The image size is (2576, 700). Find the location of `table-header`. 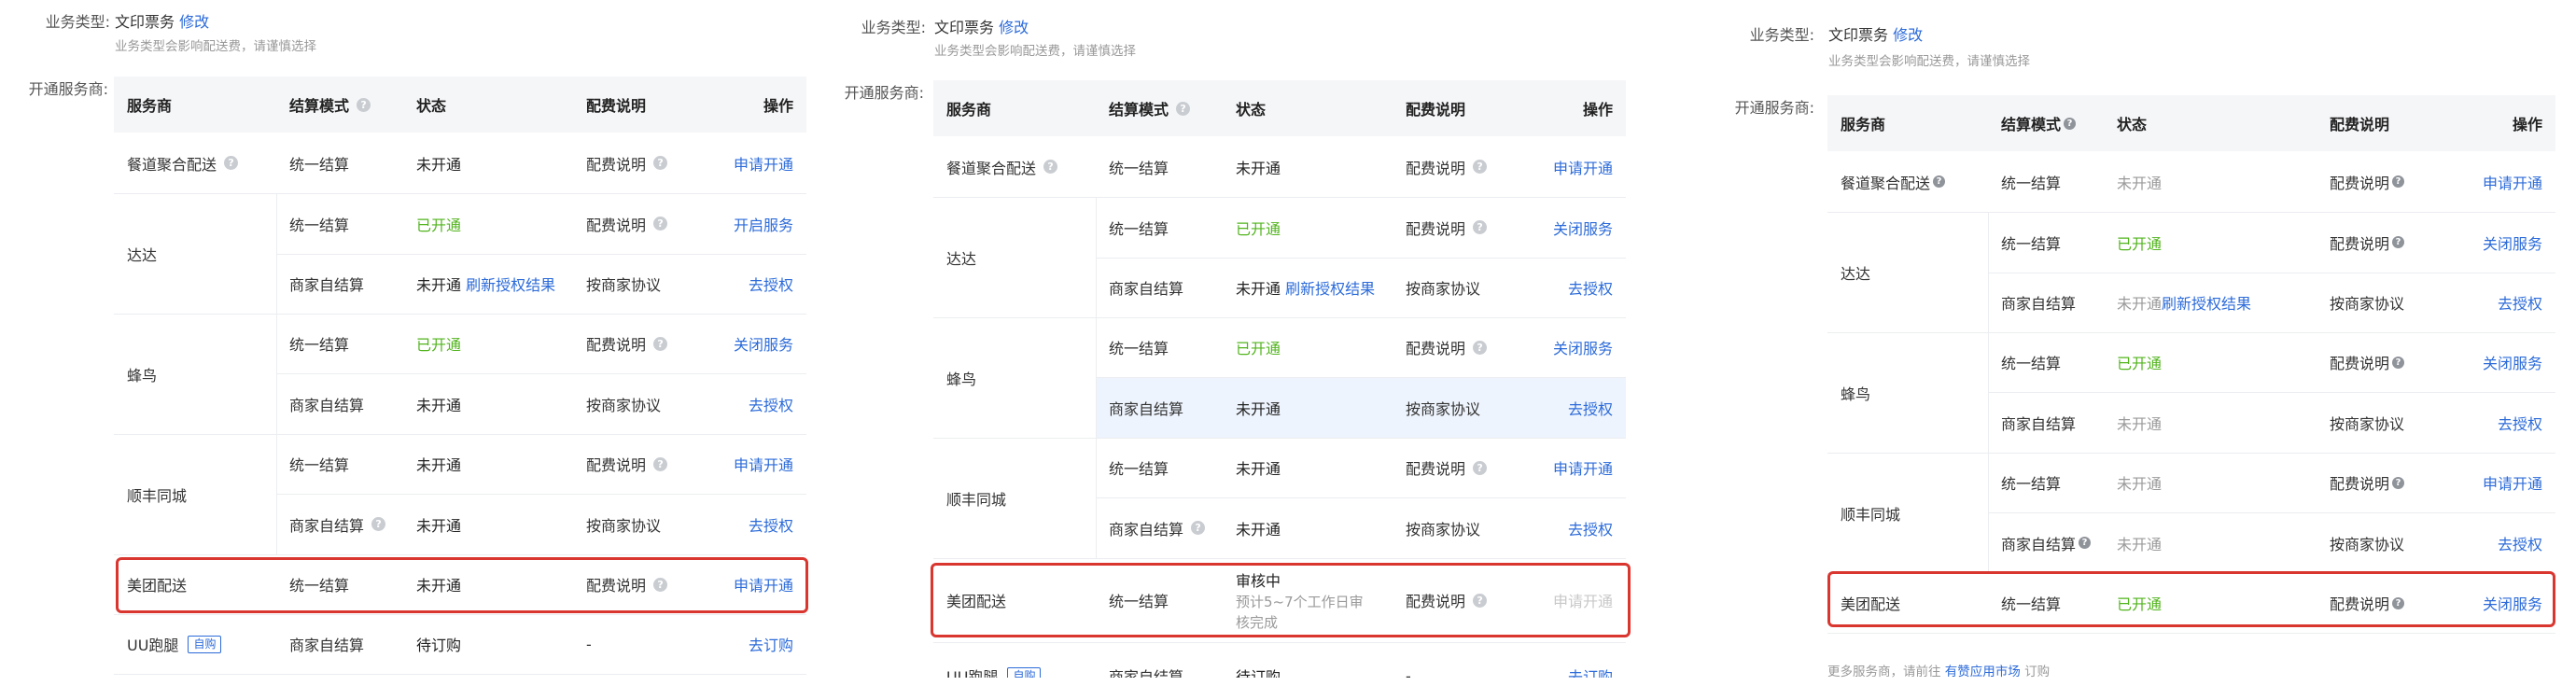

table-header is located at coordinates (460, 105).